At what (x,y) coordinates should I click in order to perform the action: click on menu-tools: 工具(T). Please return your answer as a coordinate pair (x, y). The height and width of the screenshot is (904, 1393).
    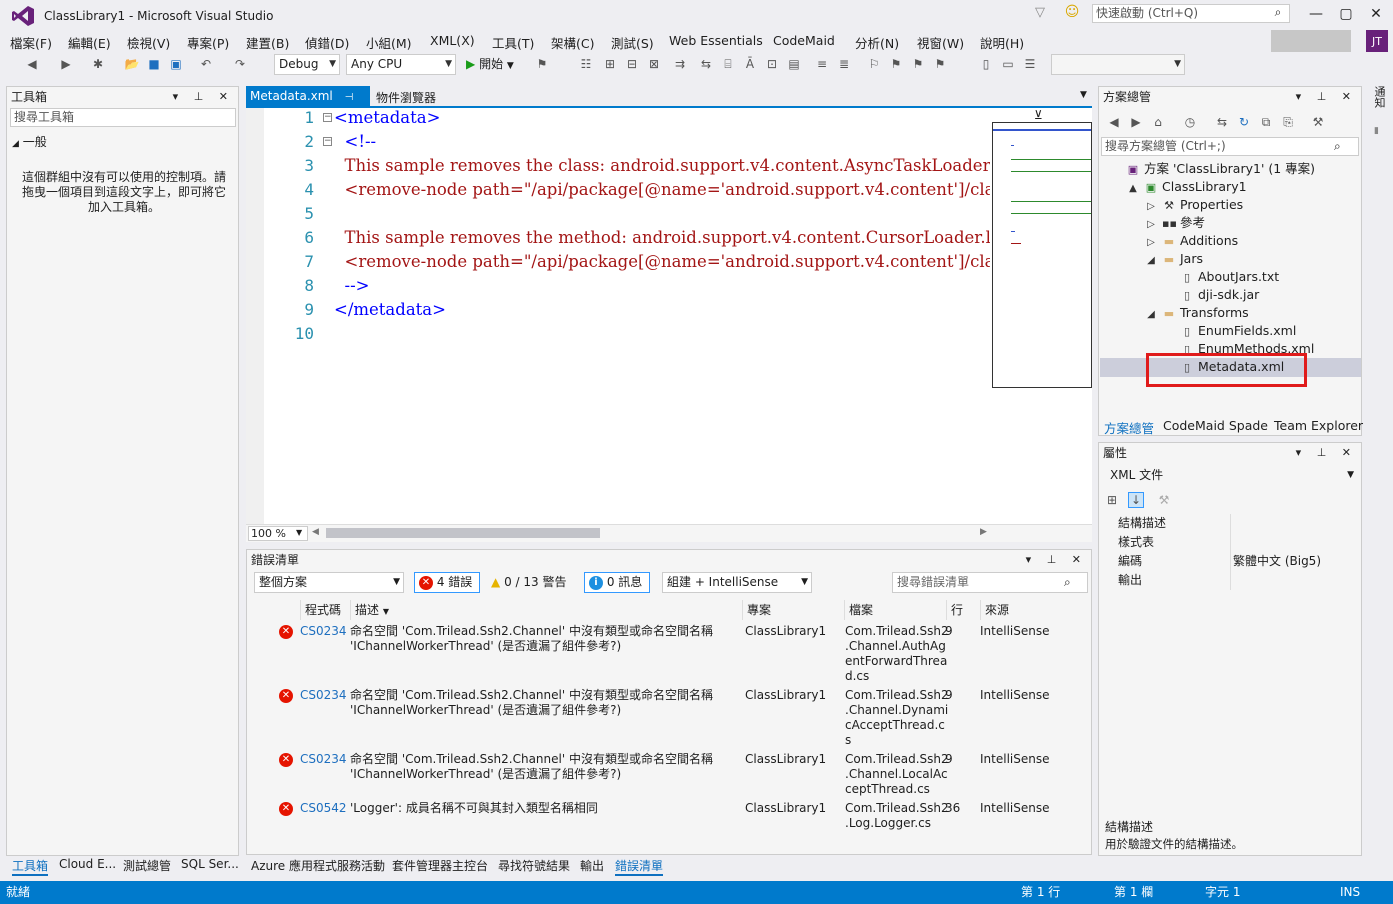
    Looking at the image, I should click on (513, 42).